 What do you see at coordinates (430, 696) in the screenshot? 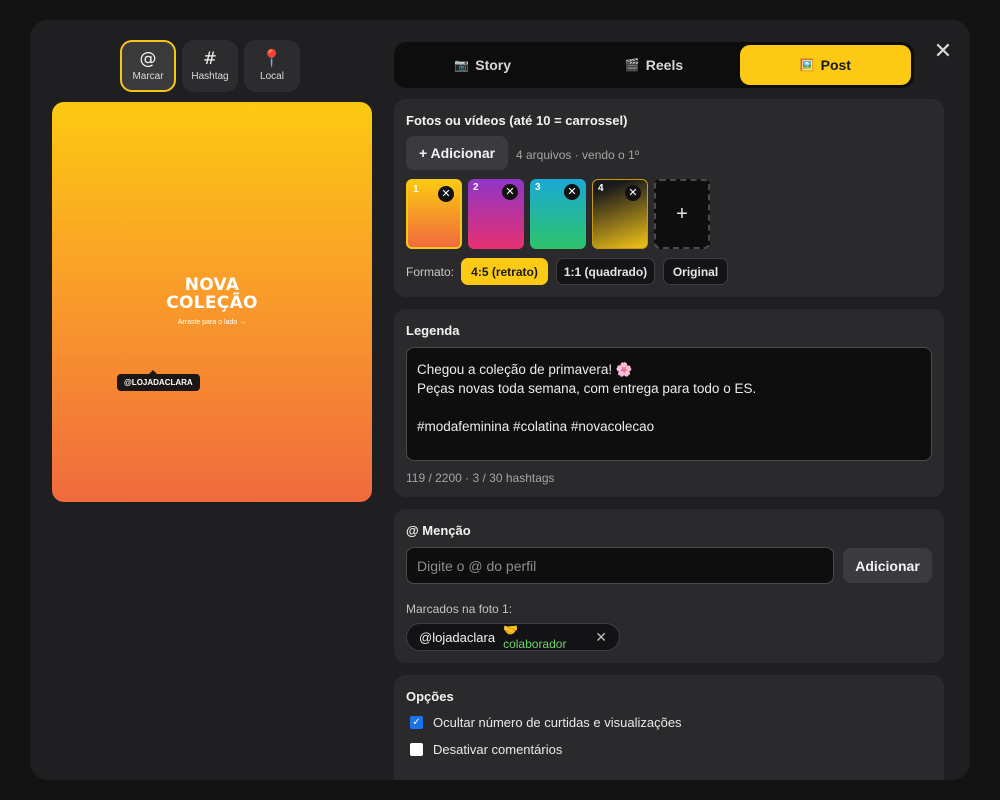
I see `options-title: Opções` at bounding box center [430, 696].